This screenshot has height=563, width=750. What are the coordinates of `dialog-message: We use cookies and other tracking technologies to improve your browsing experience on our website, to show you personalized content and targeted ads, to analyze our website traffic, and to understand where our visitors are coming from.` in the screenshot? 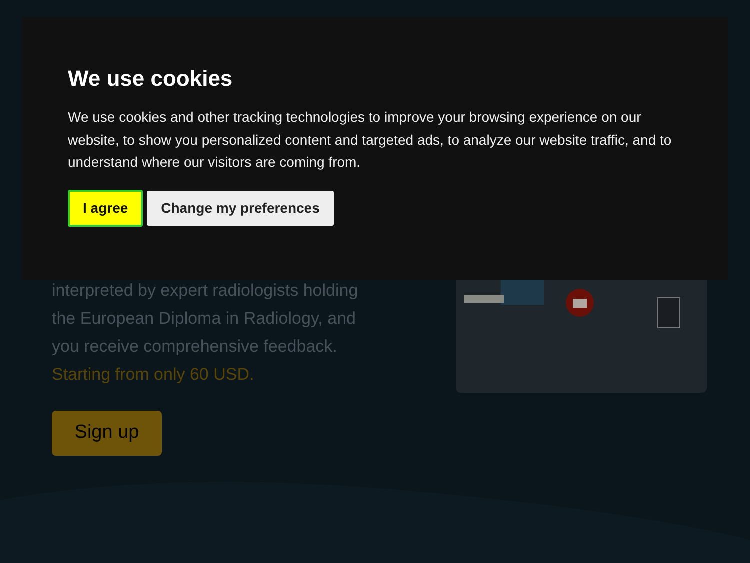 It's located at (370, 140).